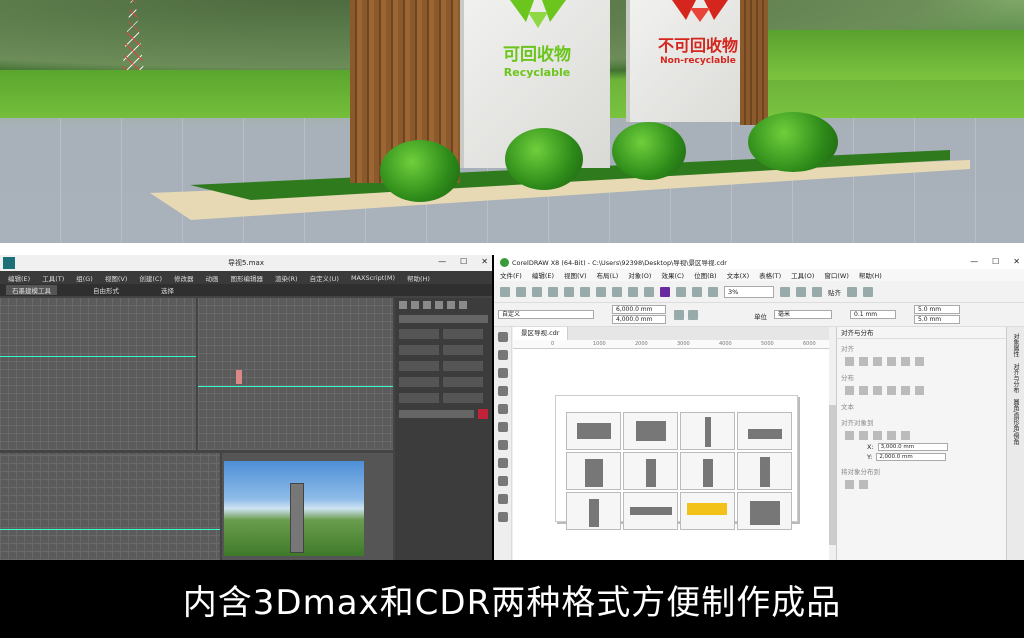 The width and height of the screenshot is (1024, 638). What do you see at coordinates (911, 457) in the screenshot?
I see `y-field: 2,000.0 mm` at bounding box center [911, 457].